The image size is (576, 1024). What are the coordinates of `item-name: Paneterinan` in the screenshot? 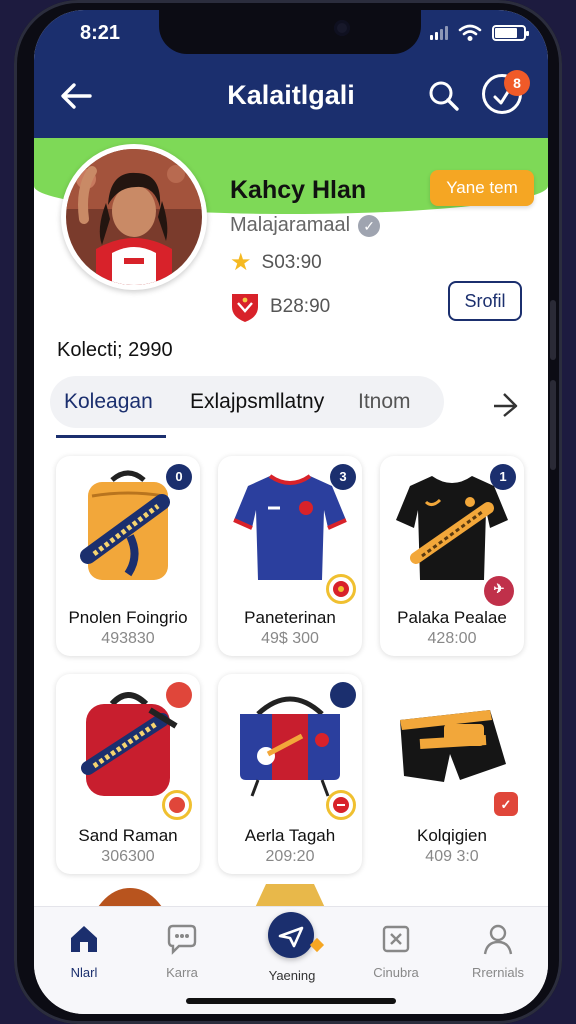 It's located at (290, 617).